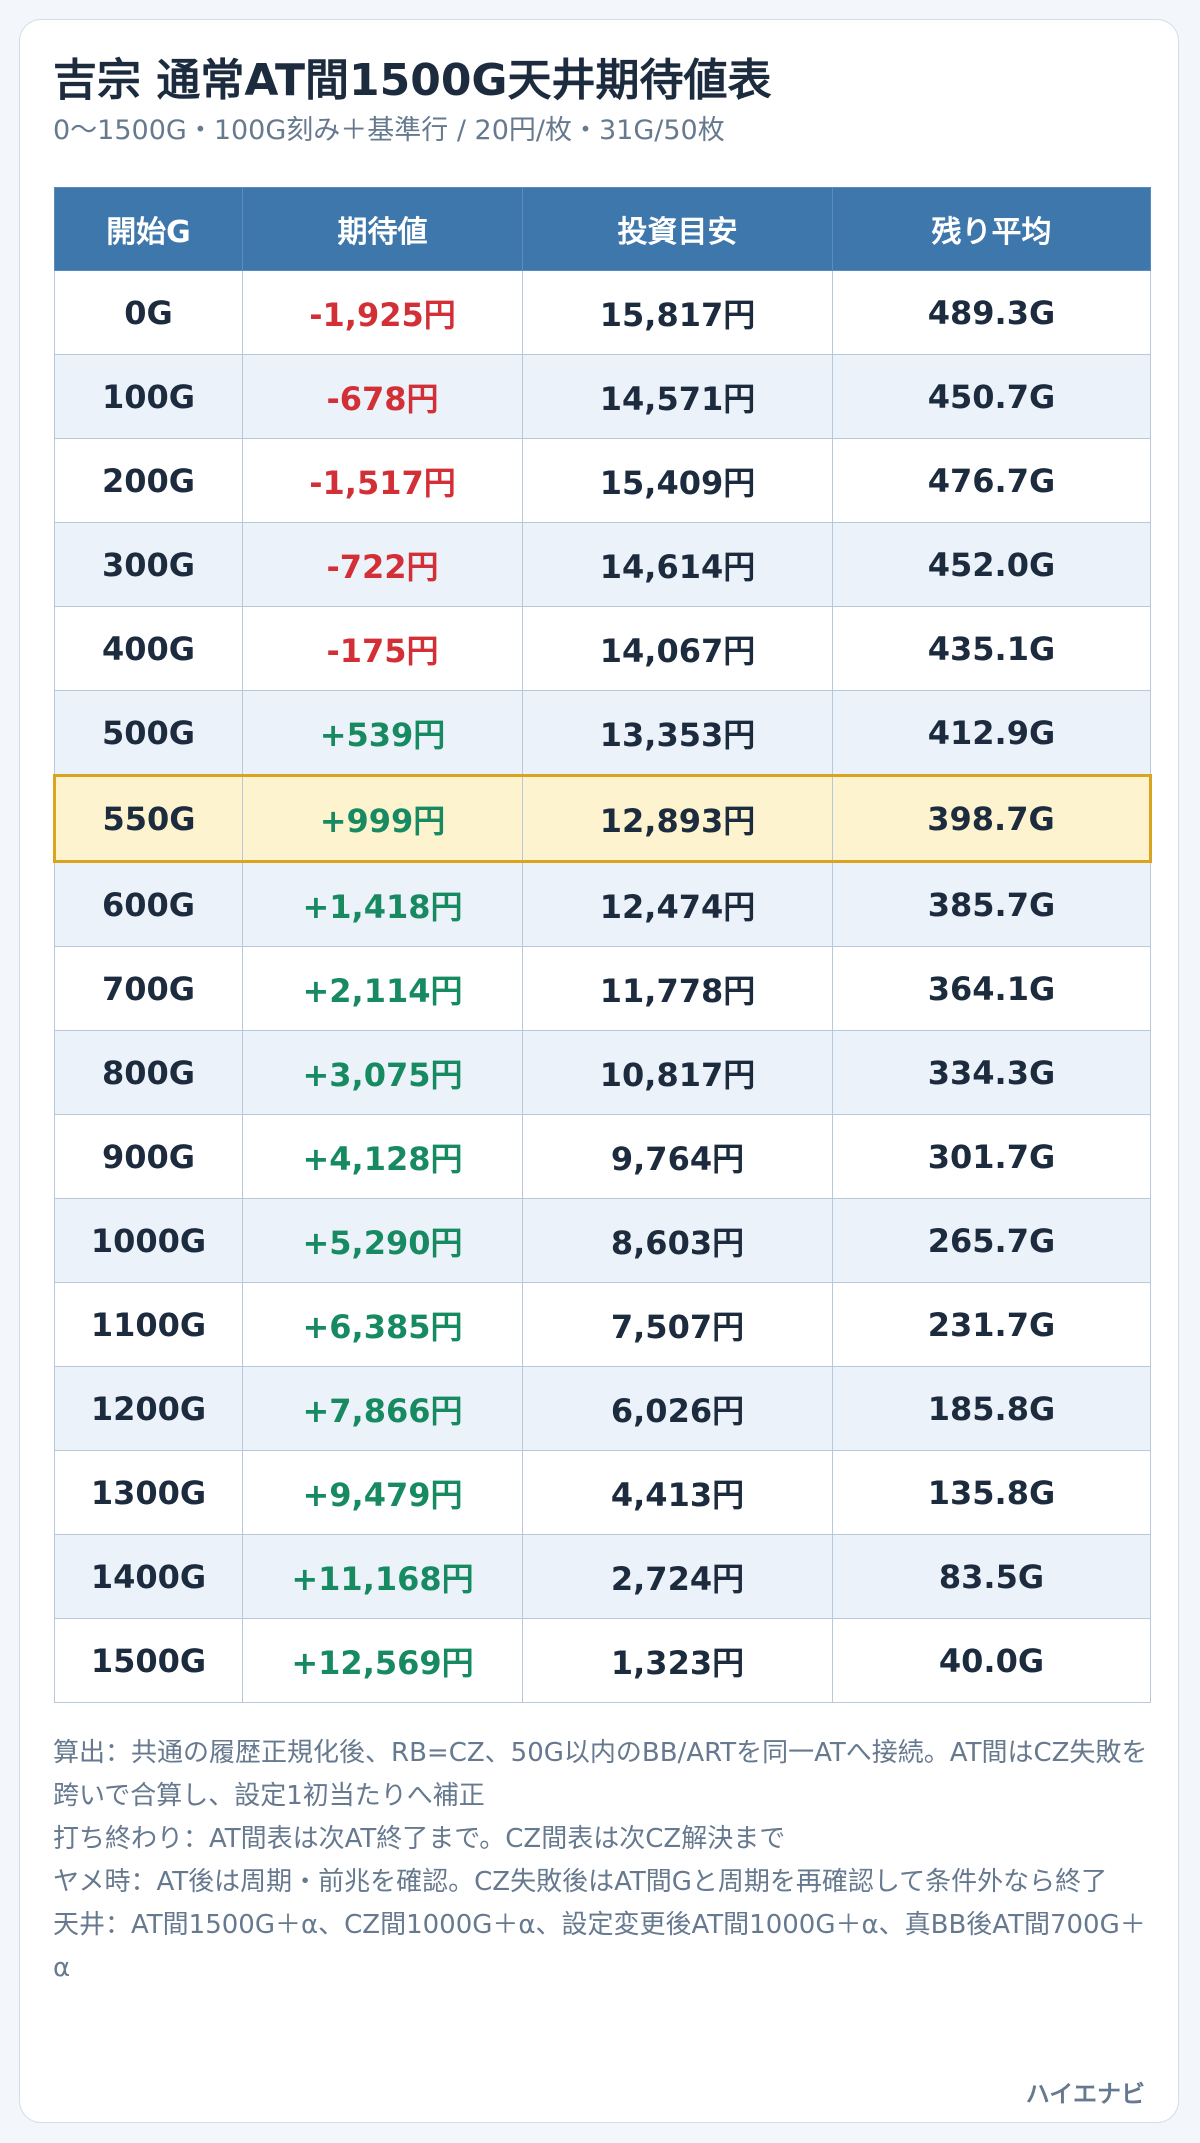 This screenshot has height=2143, width=1200. I want to click on start-game-cell: 1200G, so click(148, 1408).